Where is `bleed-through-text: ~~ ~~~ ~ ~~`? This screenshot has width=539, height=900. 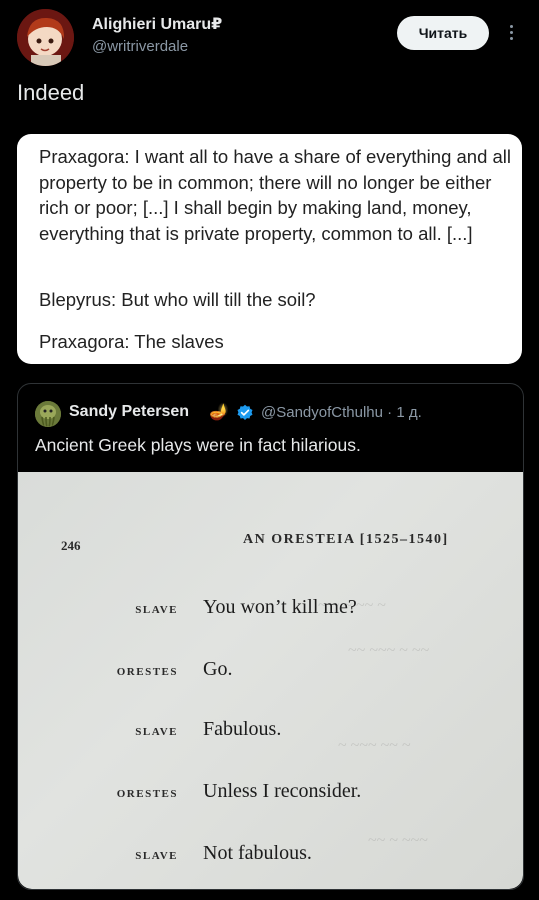 bleed-through-text: ~~ ~~~ ~ ~~ is located at coordinates (389, 650).